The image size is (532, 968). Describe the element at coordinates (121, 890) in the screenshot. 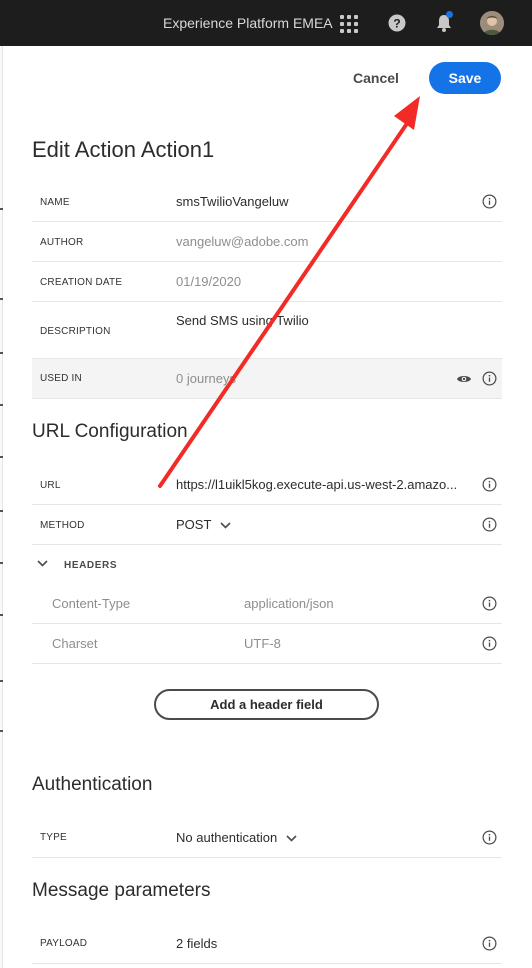

I see `message-parameters-heading: Message parameters` at that location.